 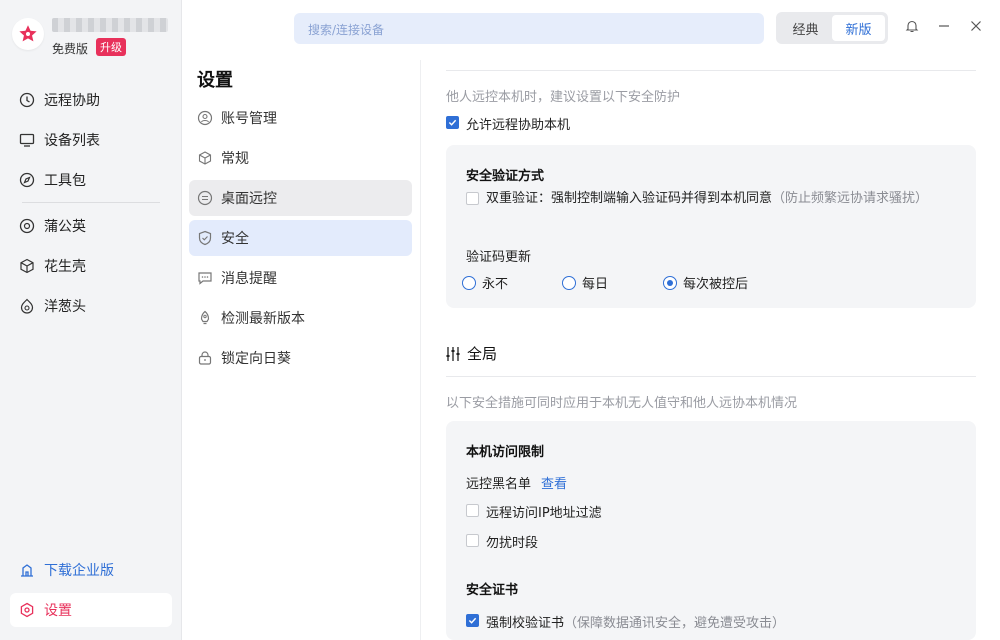 I want to click on dnd-checkbox: 勿扰时段, so click(x=502, y=541).